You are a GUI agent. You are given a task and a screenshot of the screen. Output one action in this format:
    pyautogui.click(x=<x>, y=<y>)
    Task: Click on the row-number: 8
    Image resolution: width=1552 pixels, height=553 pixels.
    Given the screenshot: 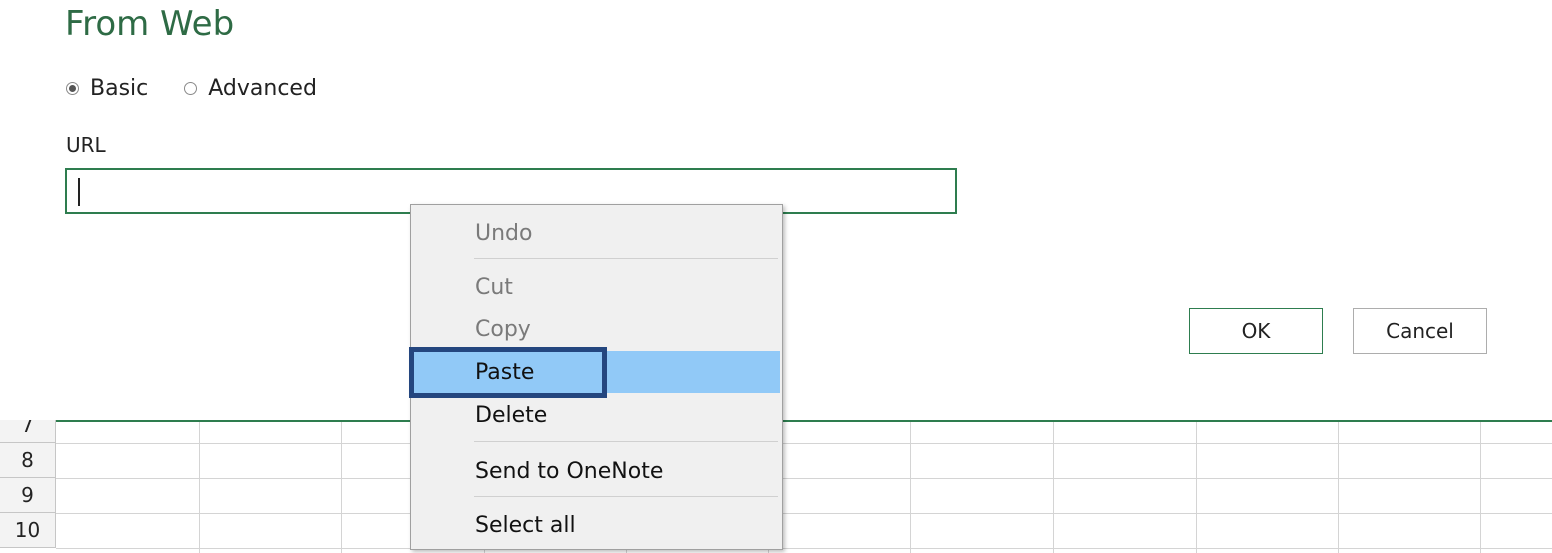 What is the action you would take?
    pyautogui.click(x=27, y=460)
    